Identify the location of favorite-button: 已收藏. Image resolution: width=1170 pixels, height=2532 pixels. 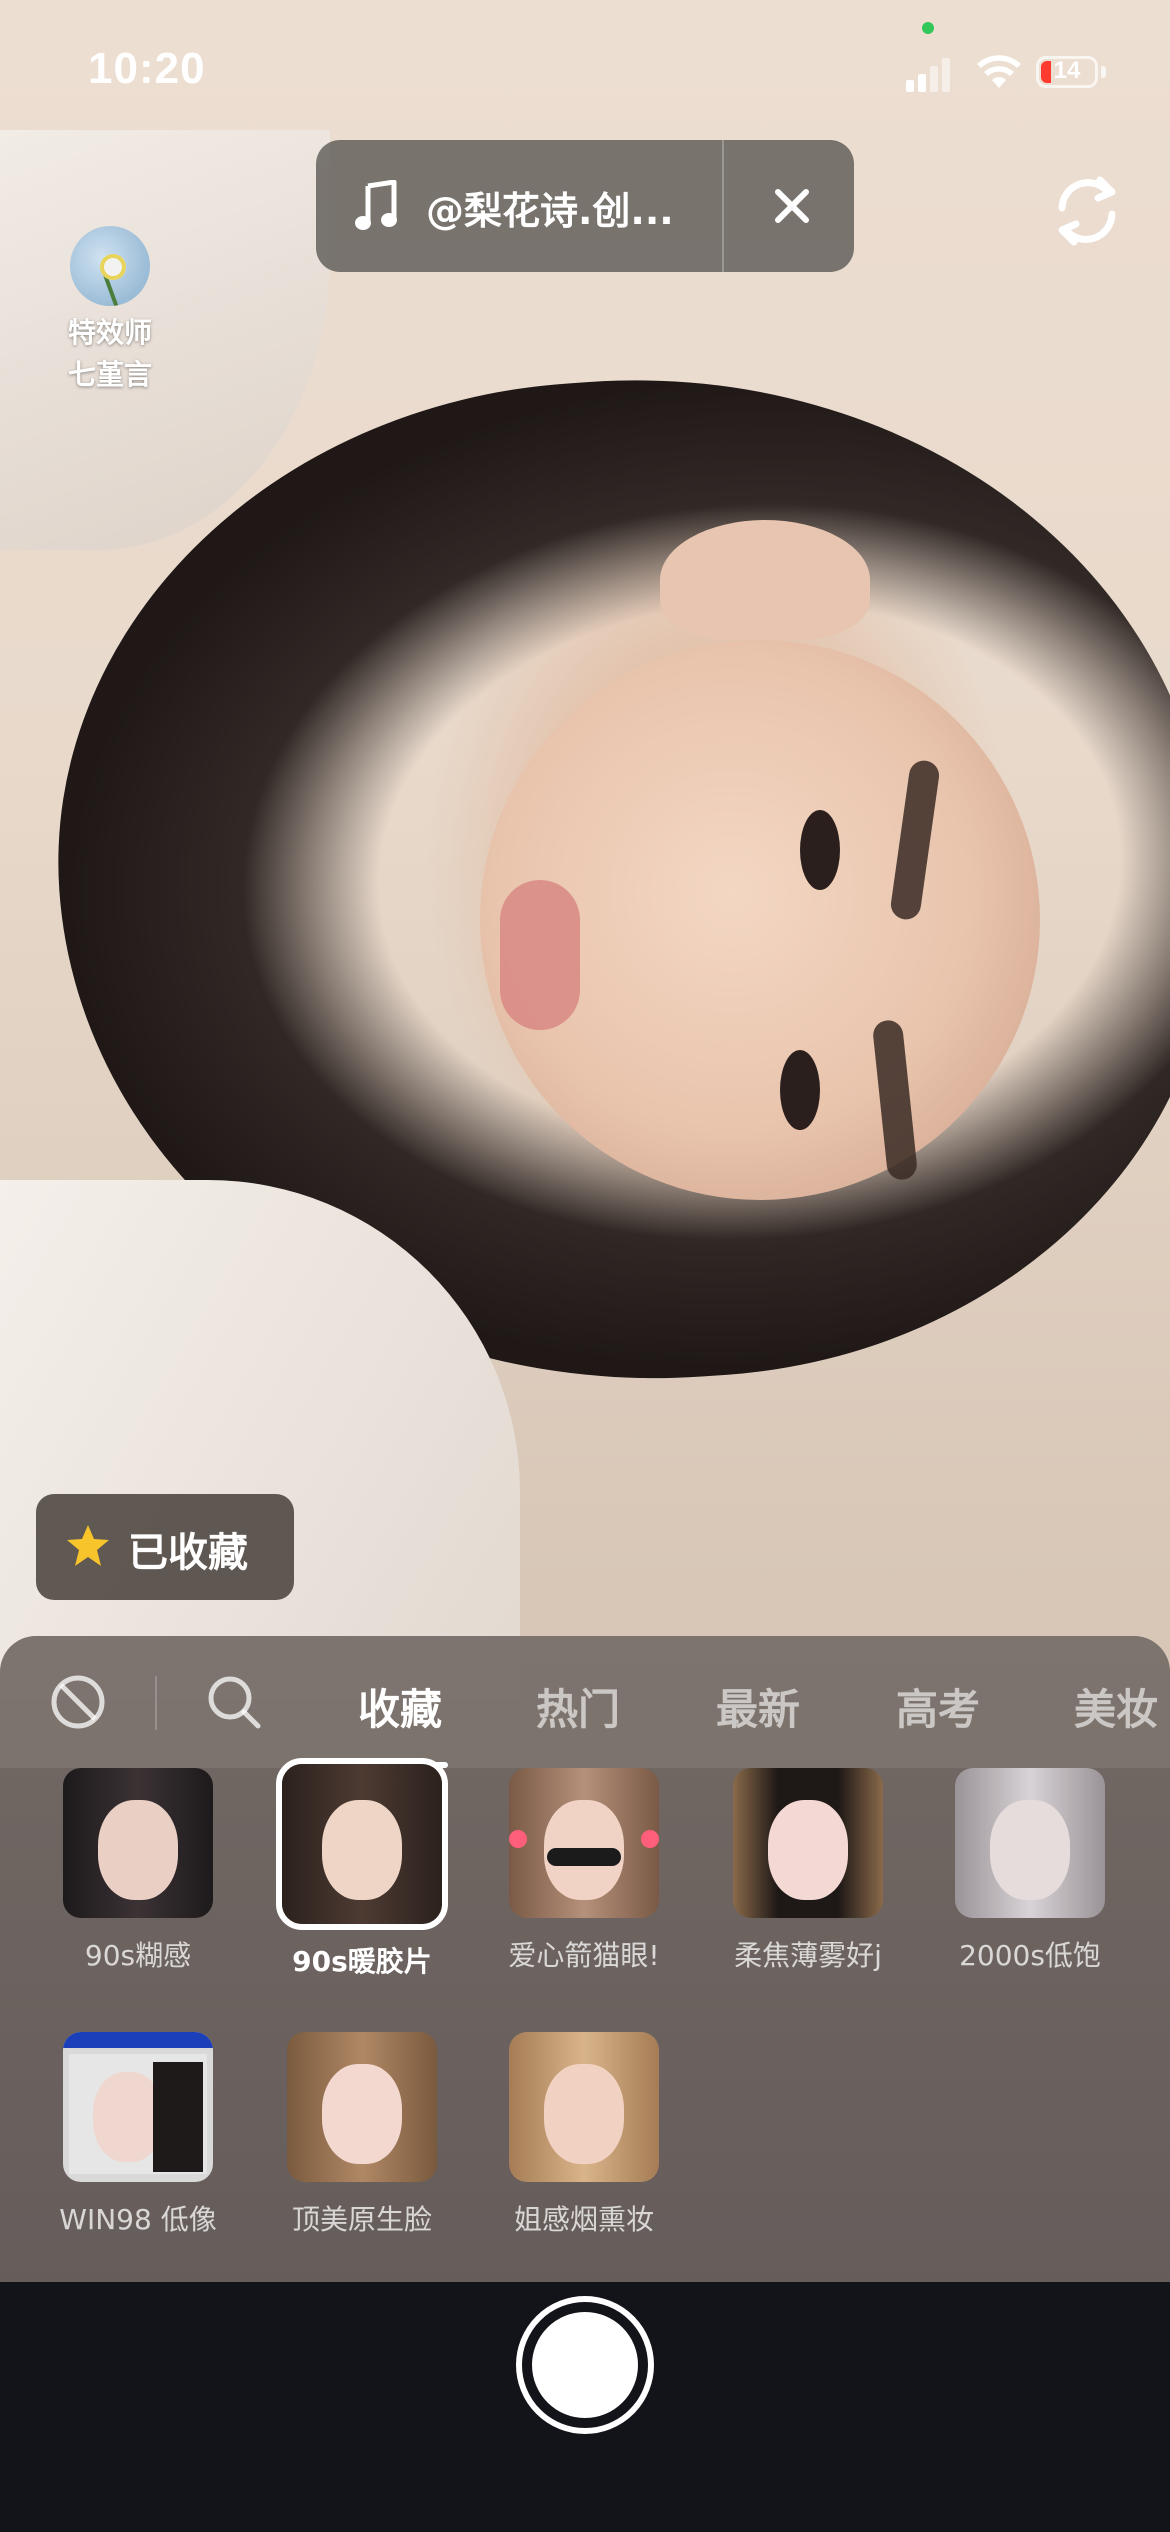
(165, 1547).